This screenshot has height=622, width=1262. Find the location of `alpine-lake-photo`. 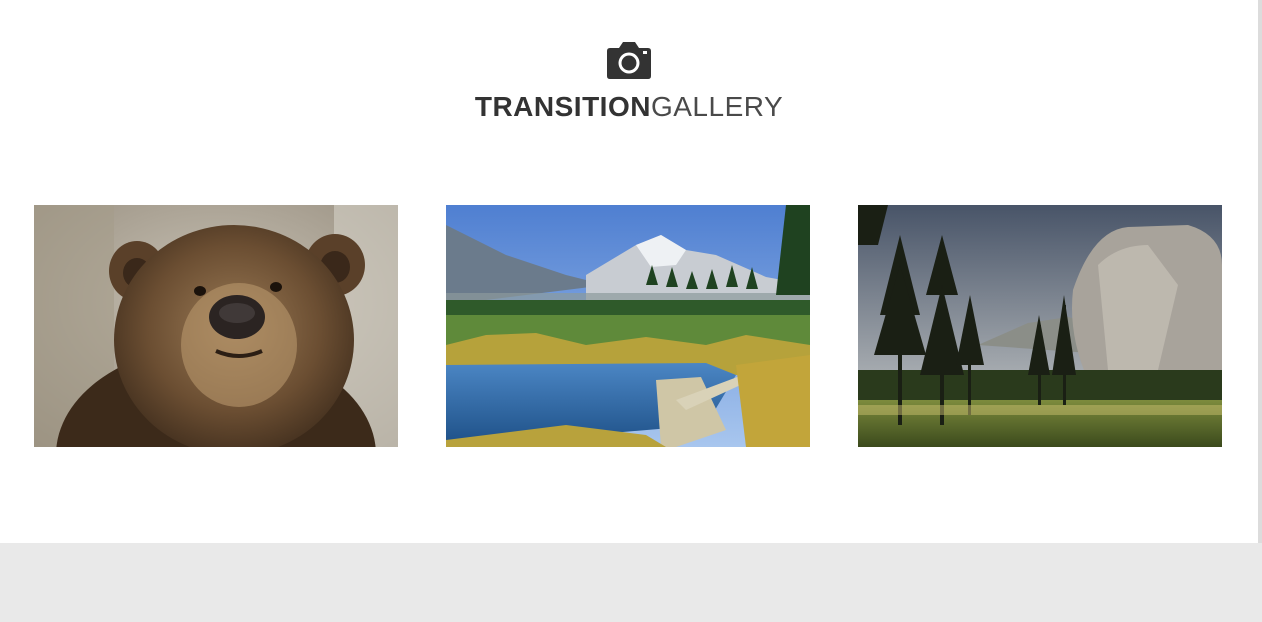

alpine-lake-photo is located at coordinates (628, 326).